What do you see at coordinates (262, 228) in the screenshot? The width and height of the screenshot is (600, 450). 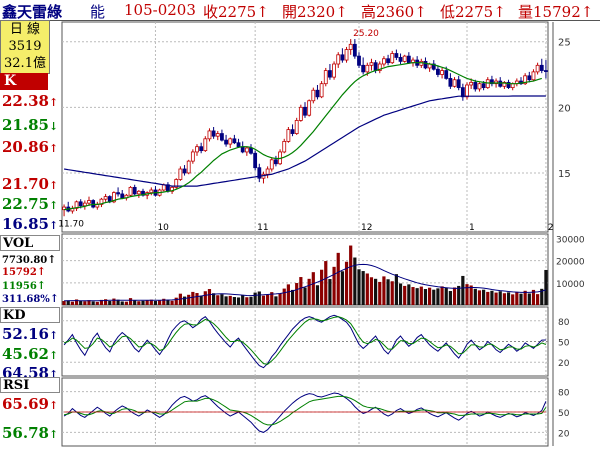 I see `x-tick-label: 11` at bounding box center [262, 228].